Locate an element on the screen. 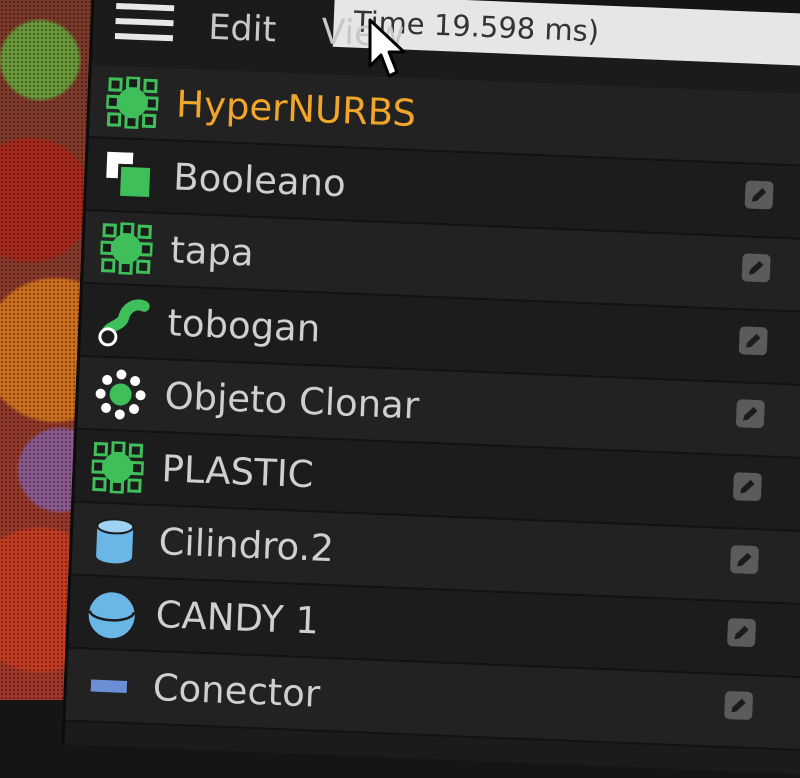 This screenshot has width=800, height=778. boolean-icon is located at coordinates (129, 175).